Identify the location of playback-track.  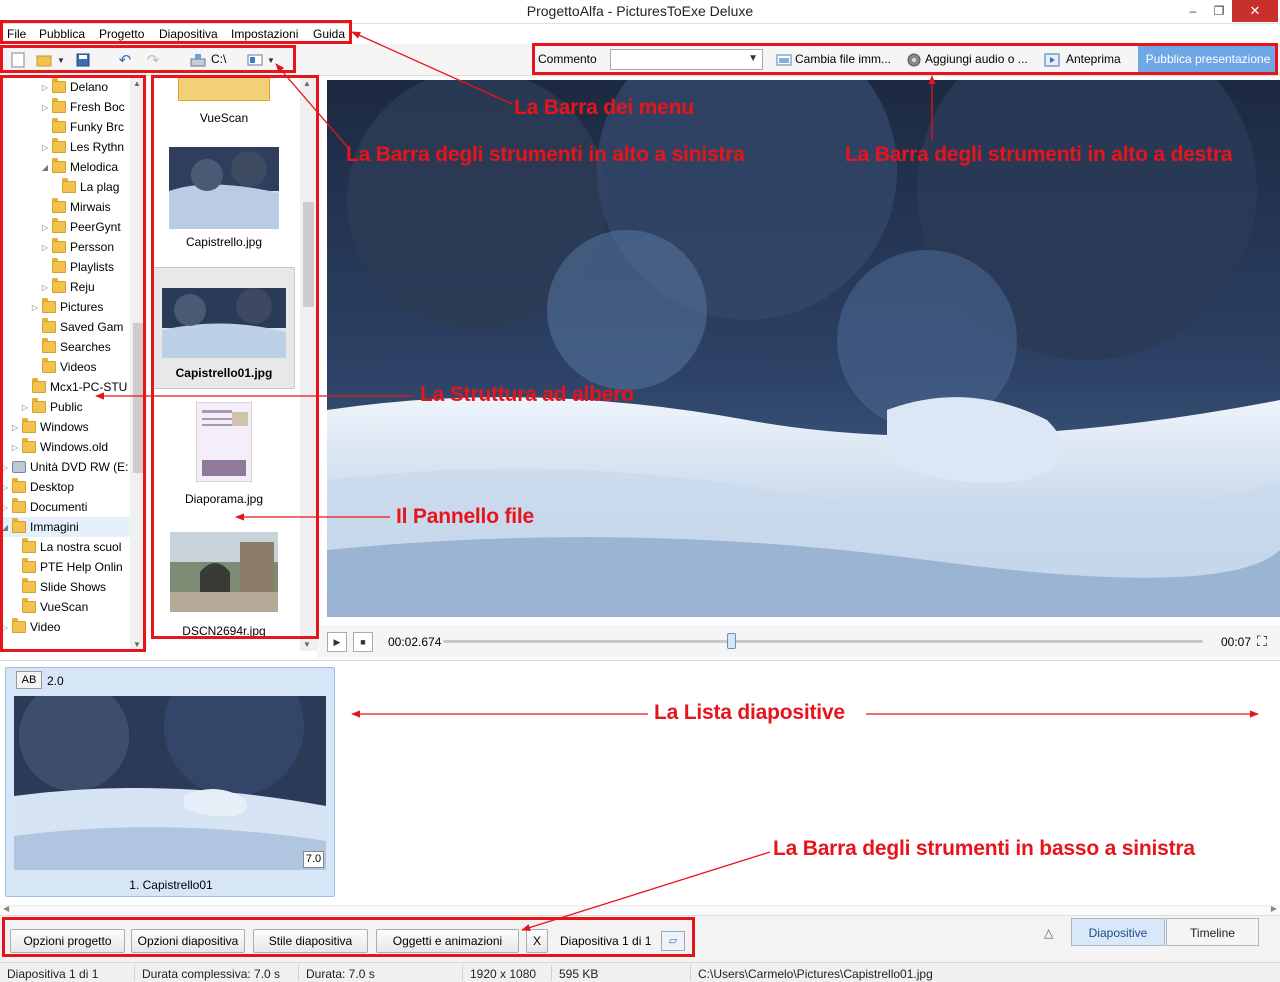
(823, 641).